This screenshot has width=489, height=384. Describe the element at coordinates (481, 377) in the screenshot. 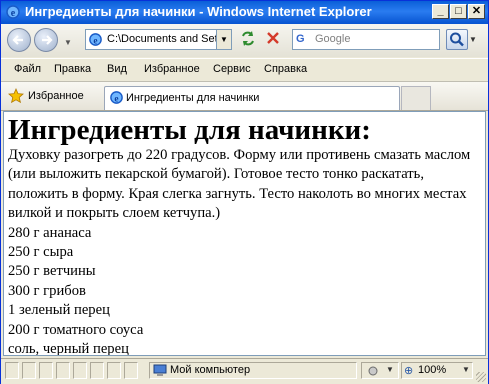

I see `resize-grip` at that location.